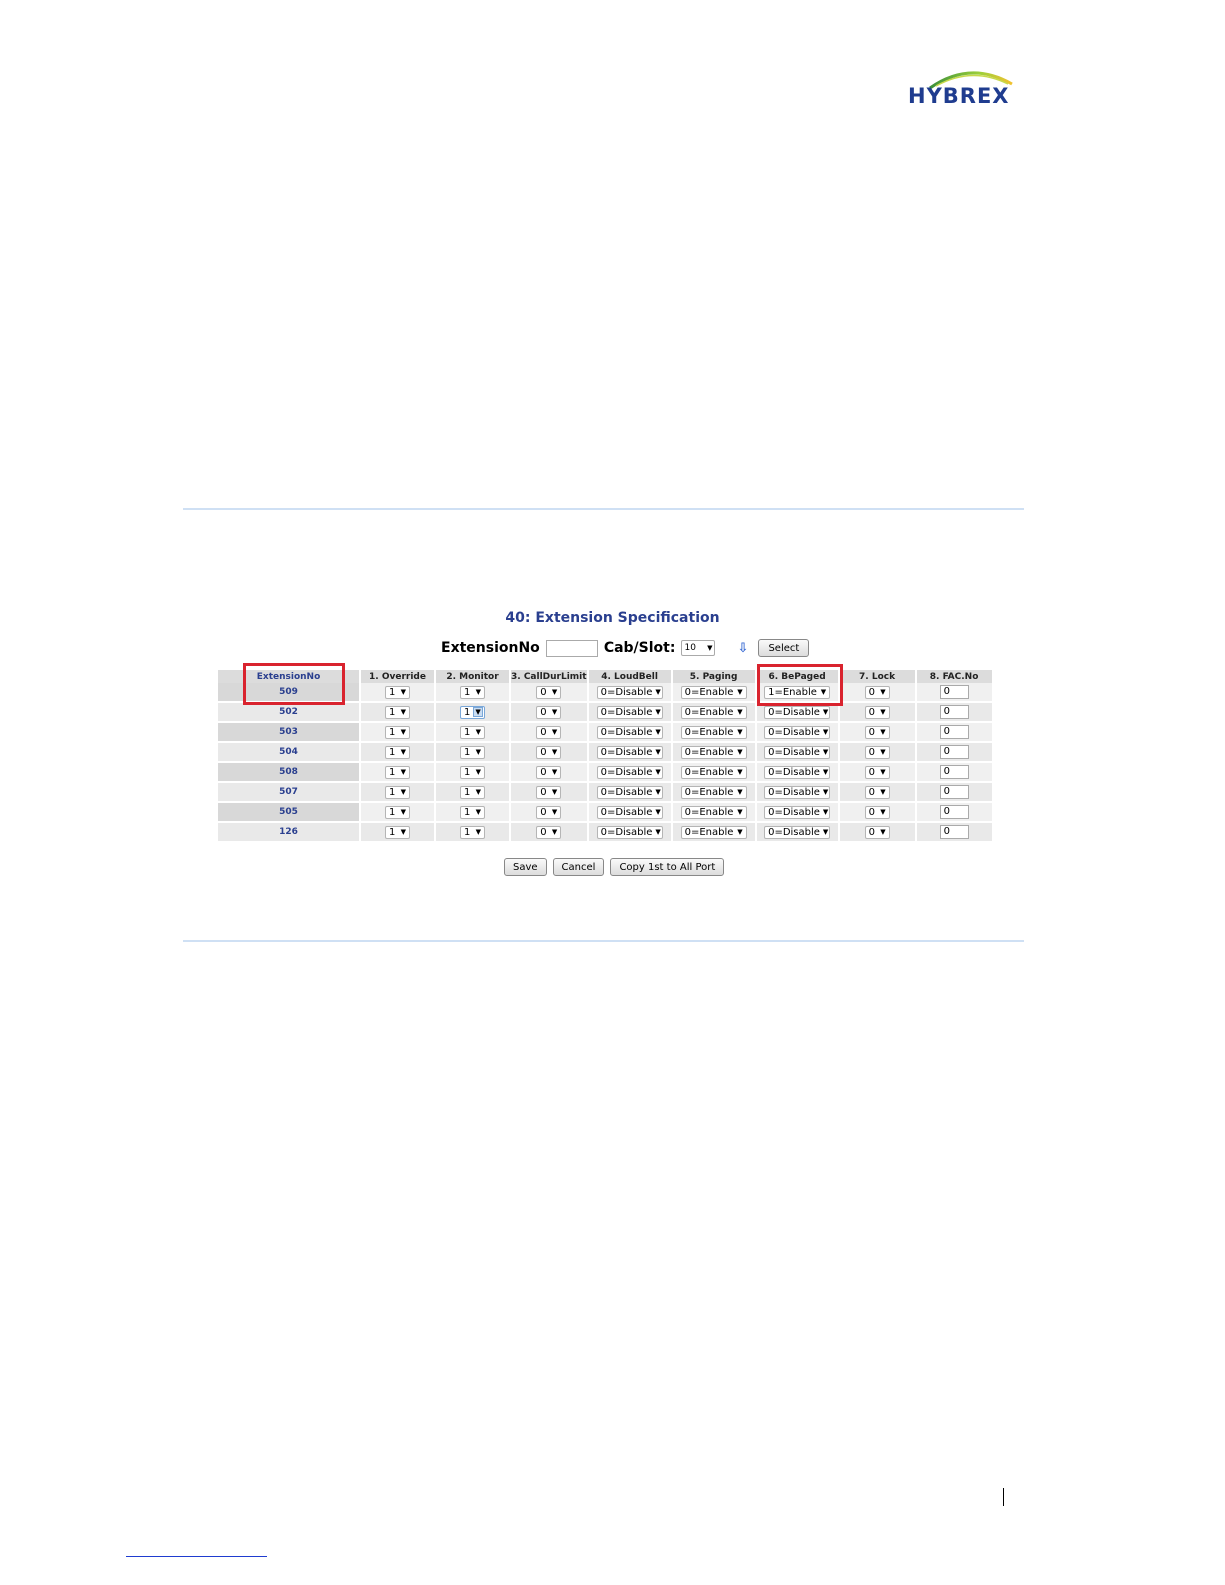 The image size is (1225, 1585). Describe the element at coordinates (954, 676) in the screenshot. I see `col-facno: 8. FAC.No` at that location.